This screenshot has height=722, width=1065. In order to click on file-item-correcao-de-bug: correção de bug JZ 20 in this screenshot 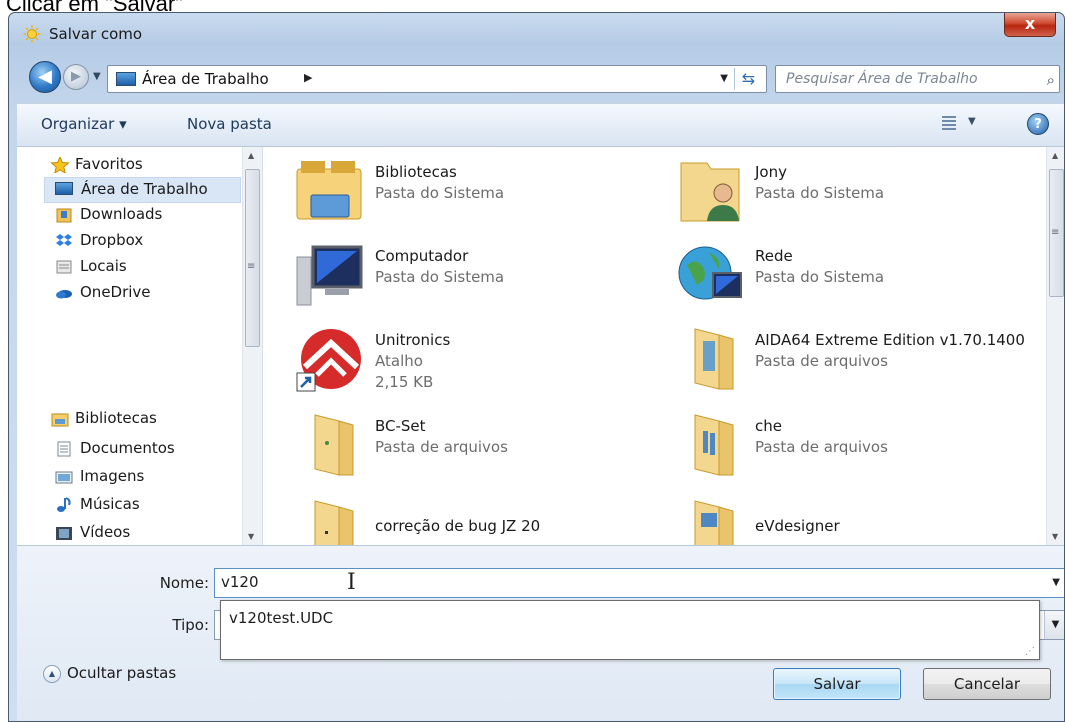, I will do `click(460, 520)`.